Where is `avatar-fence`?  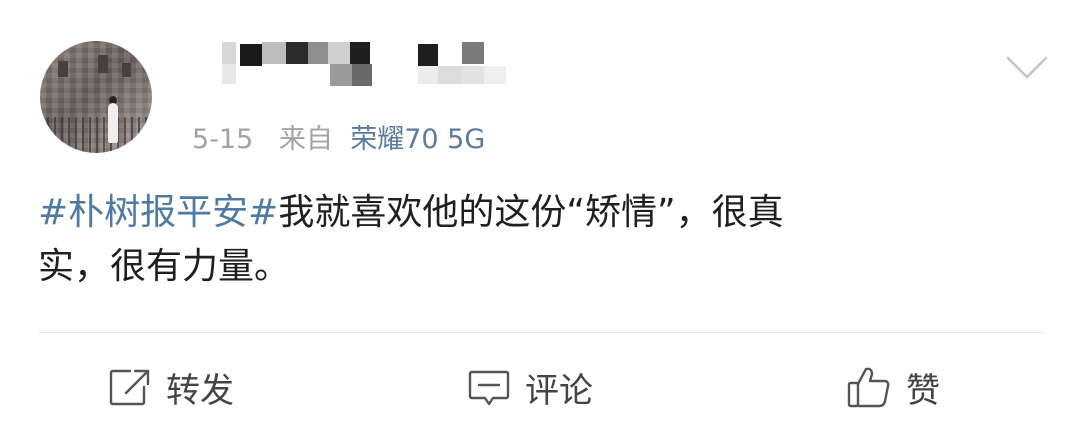
avatar-fence is located at coordinates (96, 135).